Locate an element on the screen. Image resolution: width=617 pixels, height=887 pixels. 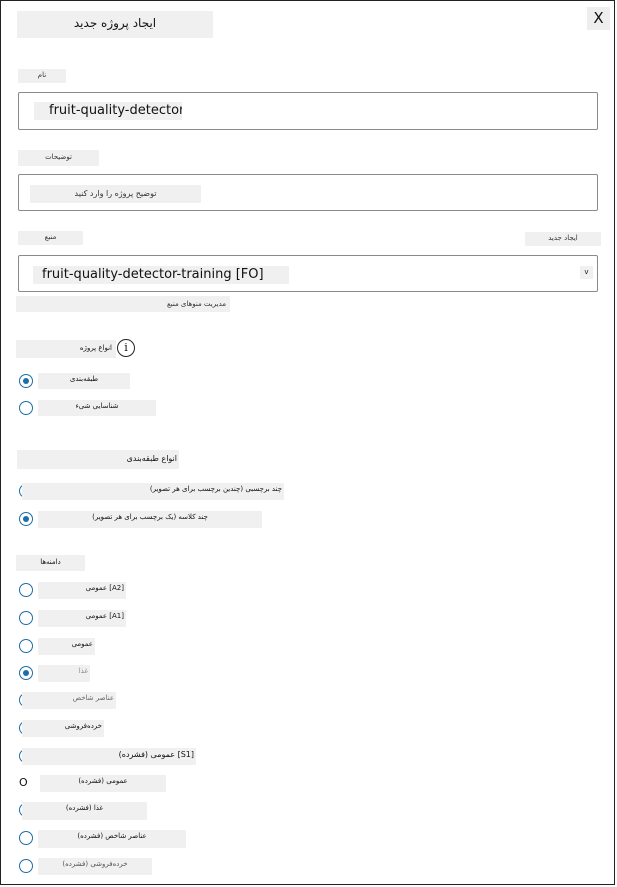
radio-domain-general-a2 is located at coordinates (26, 590).